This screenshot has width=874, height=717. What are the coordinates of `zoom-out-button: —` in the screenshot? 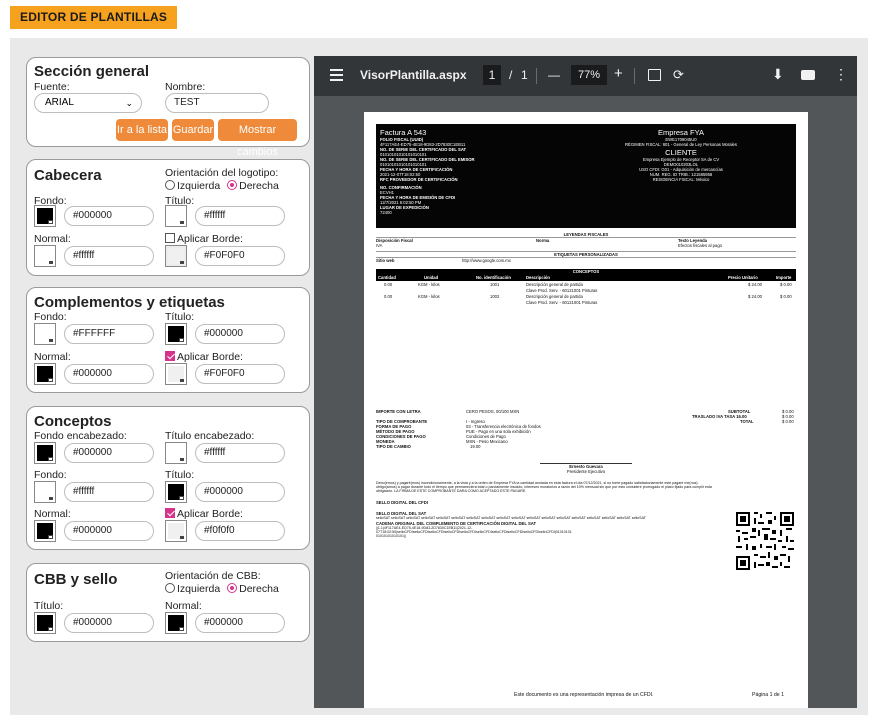 It's located at (554, 75).